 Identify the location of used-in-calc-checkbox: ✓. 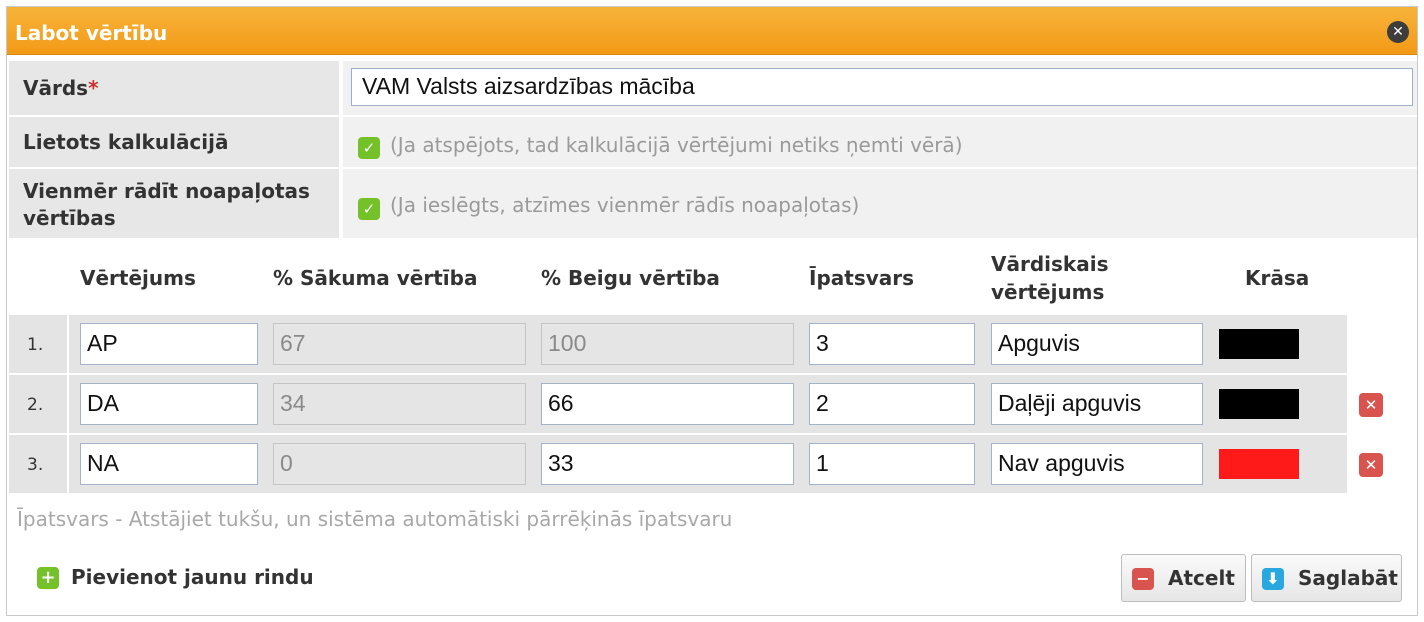
(369, 148).